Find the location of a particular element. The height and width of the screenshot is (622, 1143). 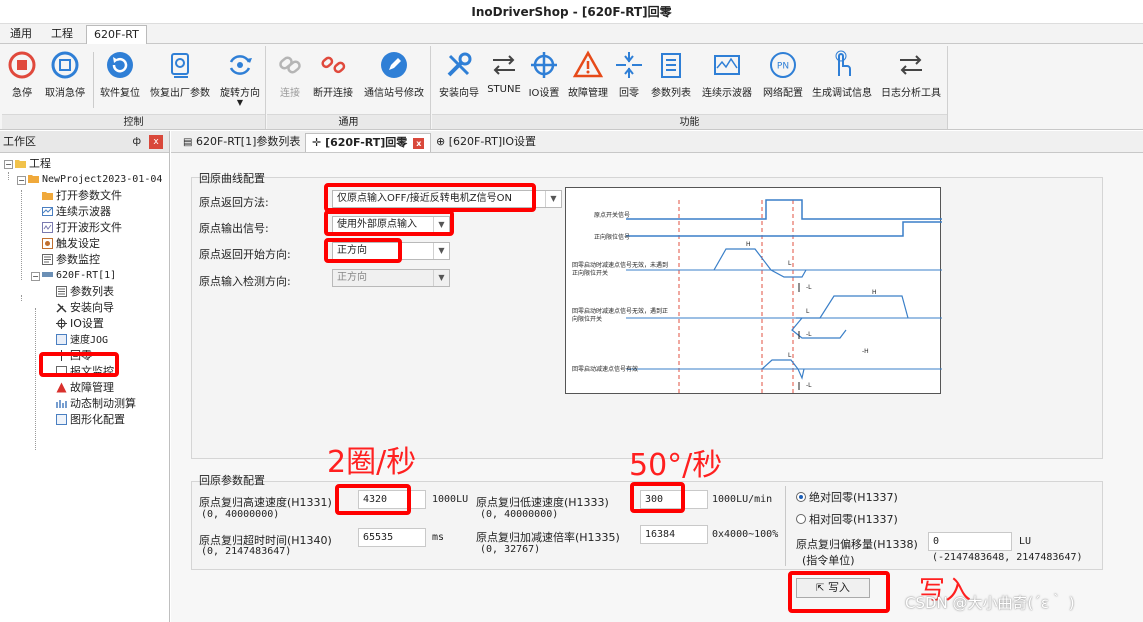

document-icon: ▤ is located at coordinates (188, 142).